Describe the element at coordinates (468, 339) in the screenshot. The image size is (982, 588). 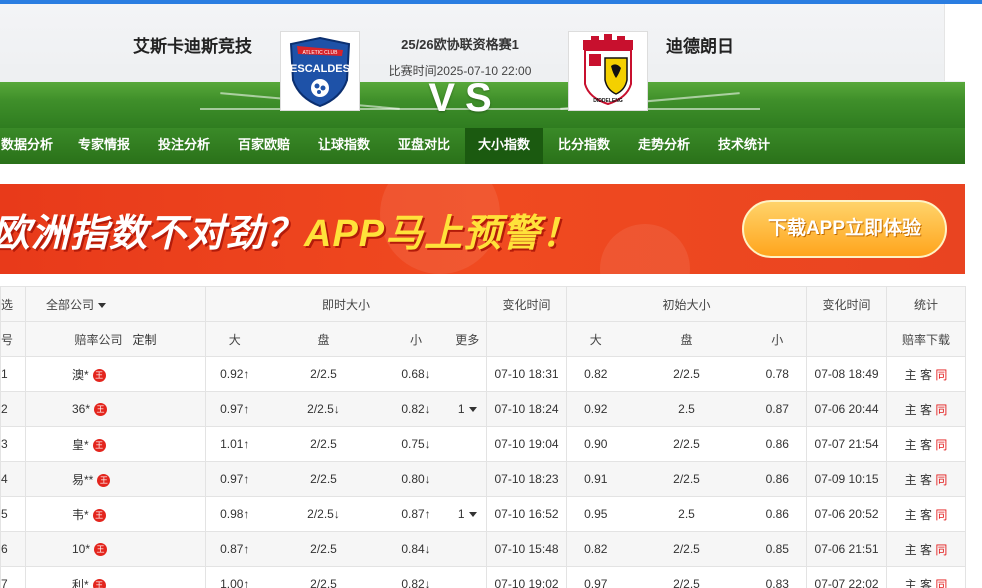
I see `more-header: 更多` at that location.